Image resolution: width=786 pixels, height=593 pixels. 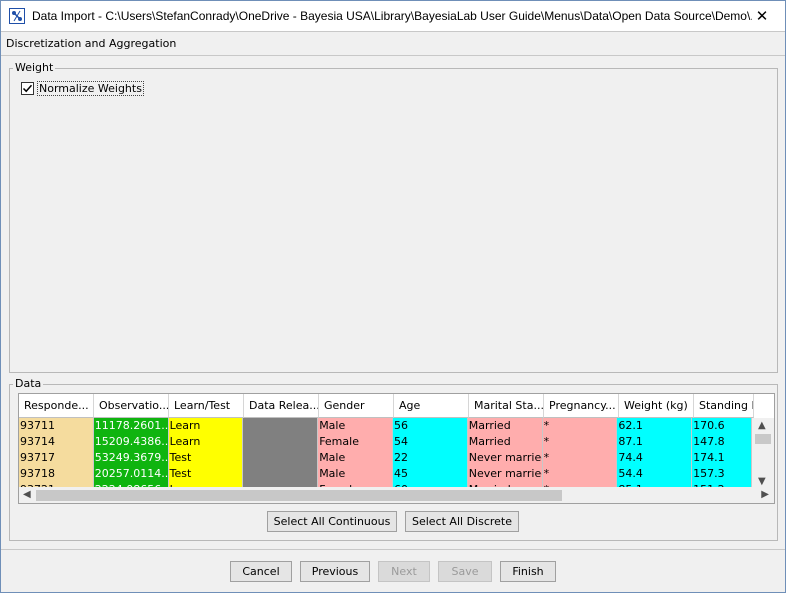 I want to click on select-all-discrete-button: Select All Discrete, so click(x=462, y=521).